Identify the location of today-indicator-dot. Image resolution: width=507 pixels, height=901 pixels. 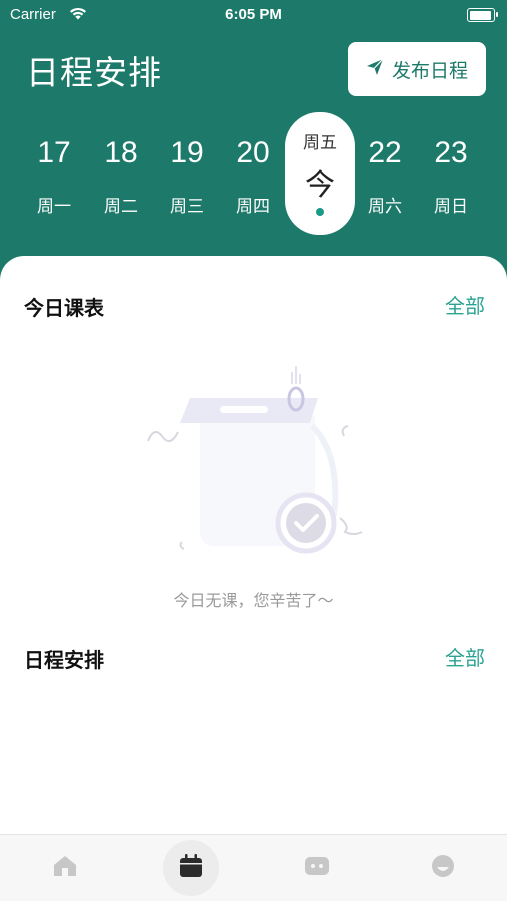
(320, 212).